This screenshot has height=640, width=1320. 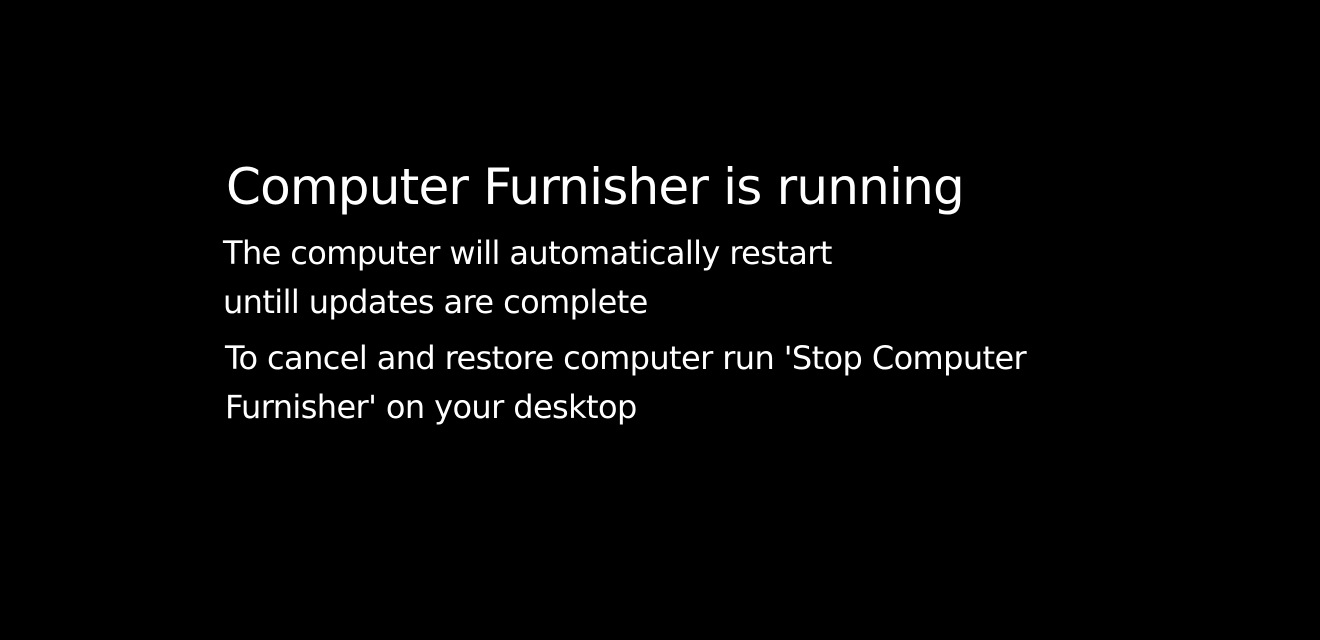 What do you see at coordinates (527, 253) in the screenshot?
I see `message-line-1: The computer will automatically restart` at bounding box center [527, 253].